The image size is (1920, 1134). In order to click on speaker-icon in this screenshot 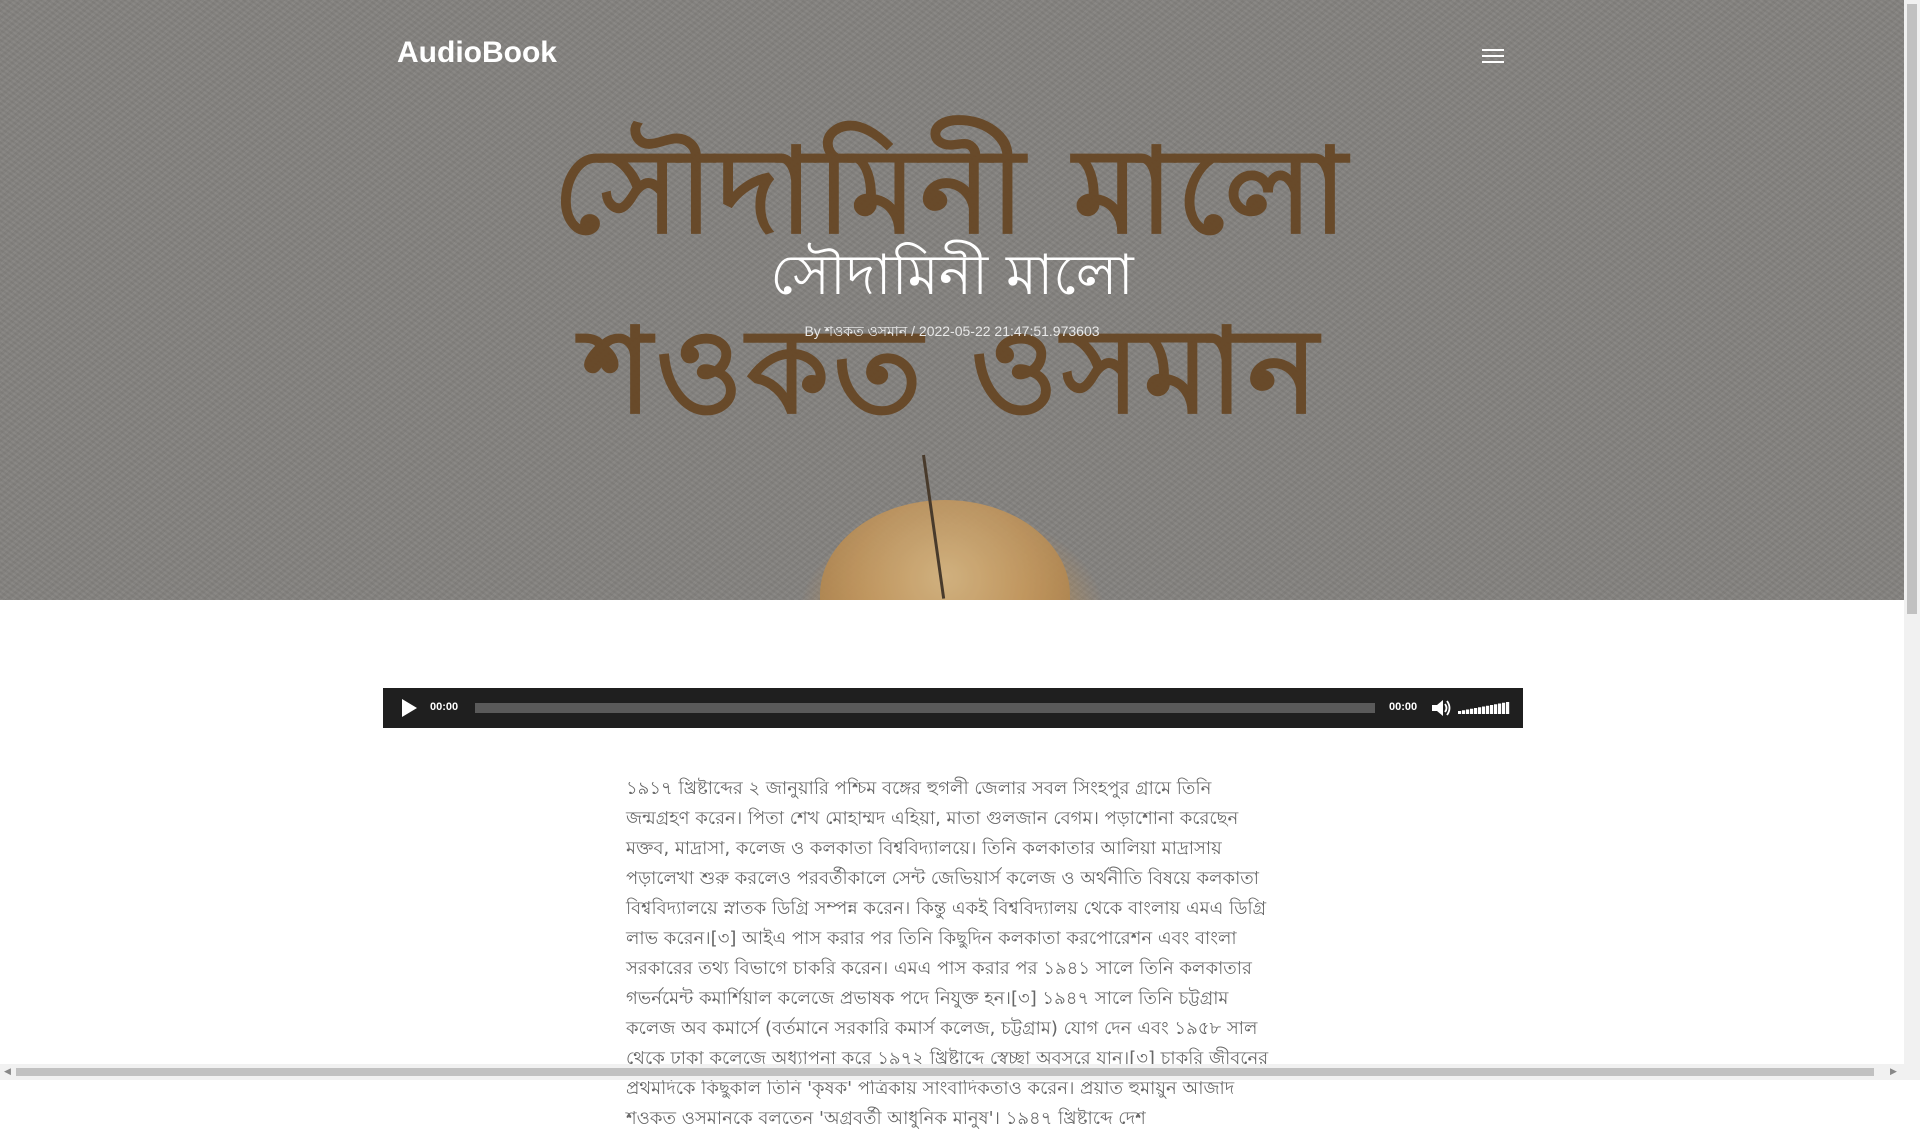, I will do `click(1441, 708)`.